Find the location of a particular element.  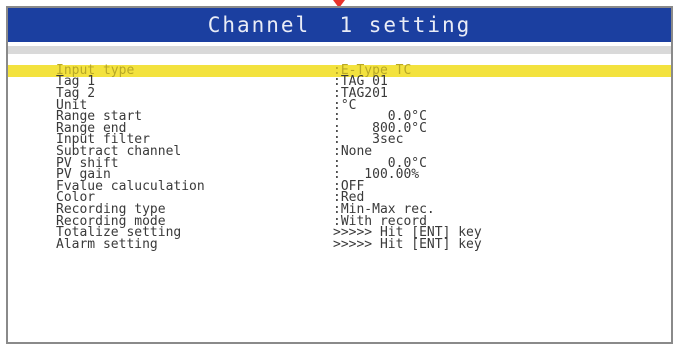

setting-label: Alarm setting is located at coordinates (107, 244).